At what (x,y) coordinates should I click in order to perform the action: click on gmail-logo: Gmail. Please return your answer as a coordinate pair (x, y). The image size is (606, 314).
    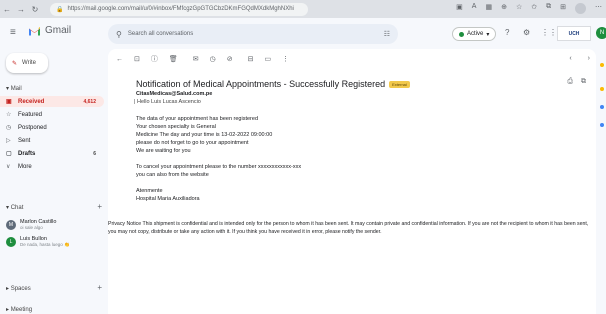
    Looking at the image, I should click on (49, 30).